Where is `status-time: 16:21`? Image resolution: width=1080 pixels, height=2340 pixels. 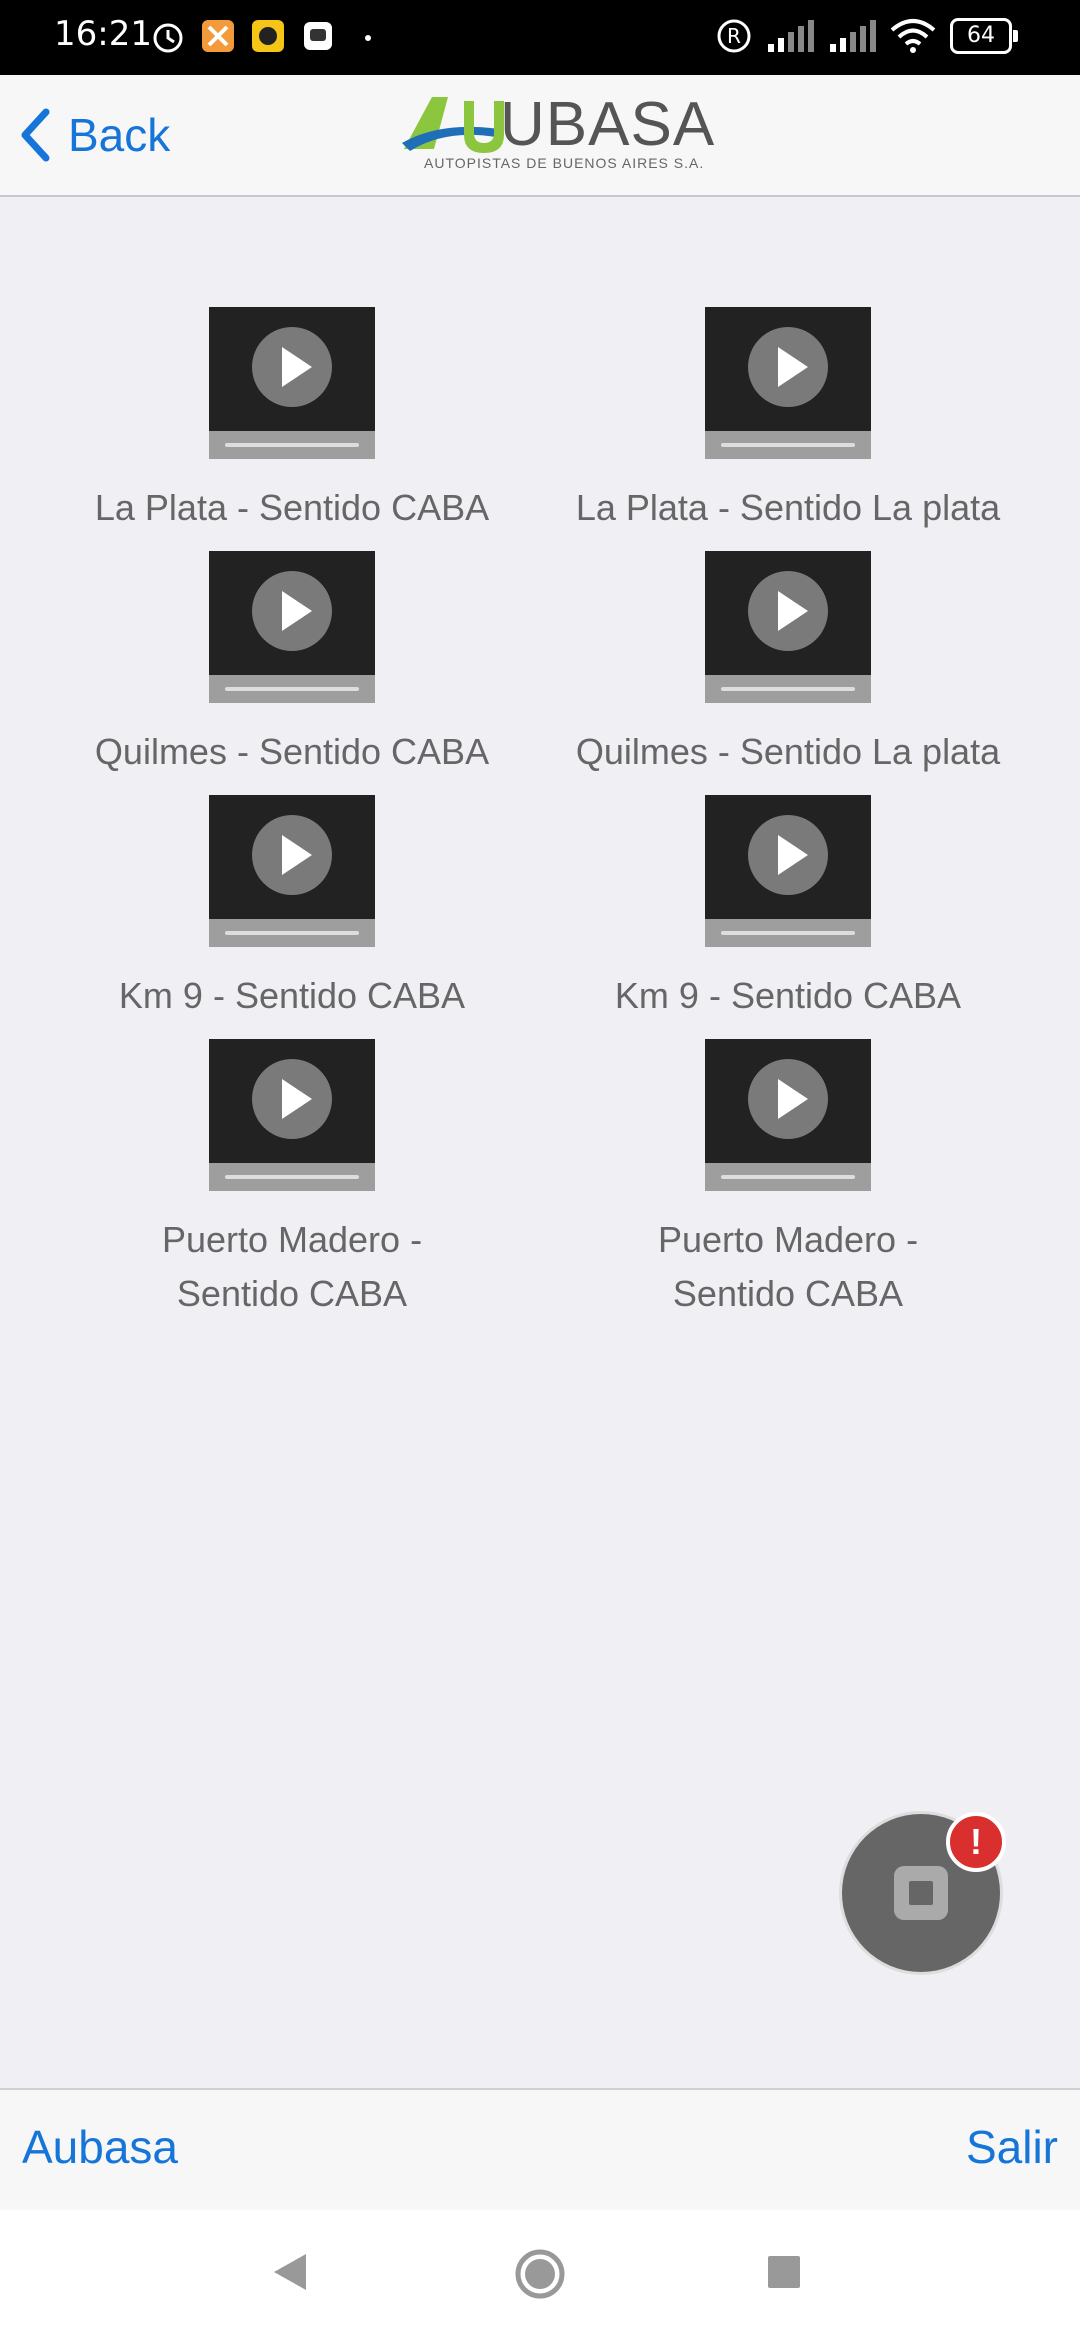
status-time: 16:21 is located at coordinates (103, 34).